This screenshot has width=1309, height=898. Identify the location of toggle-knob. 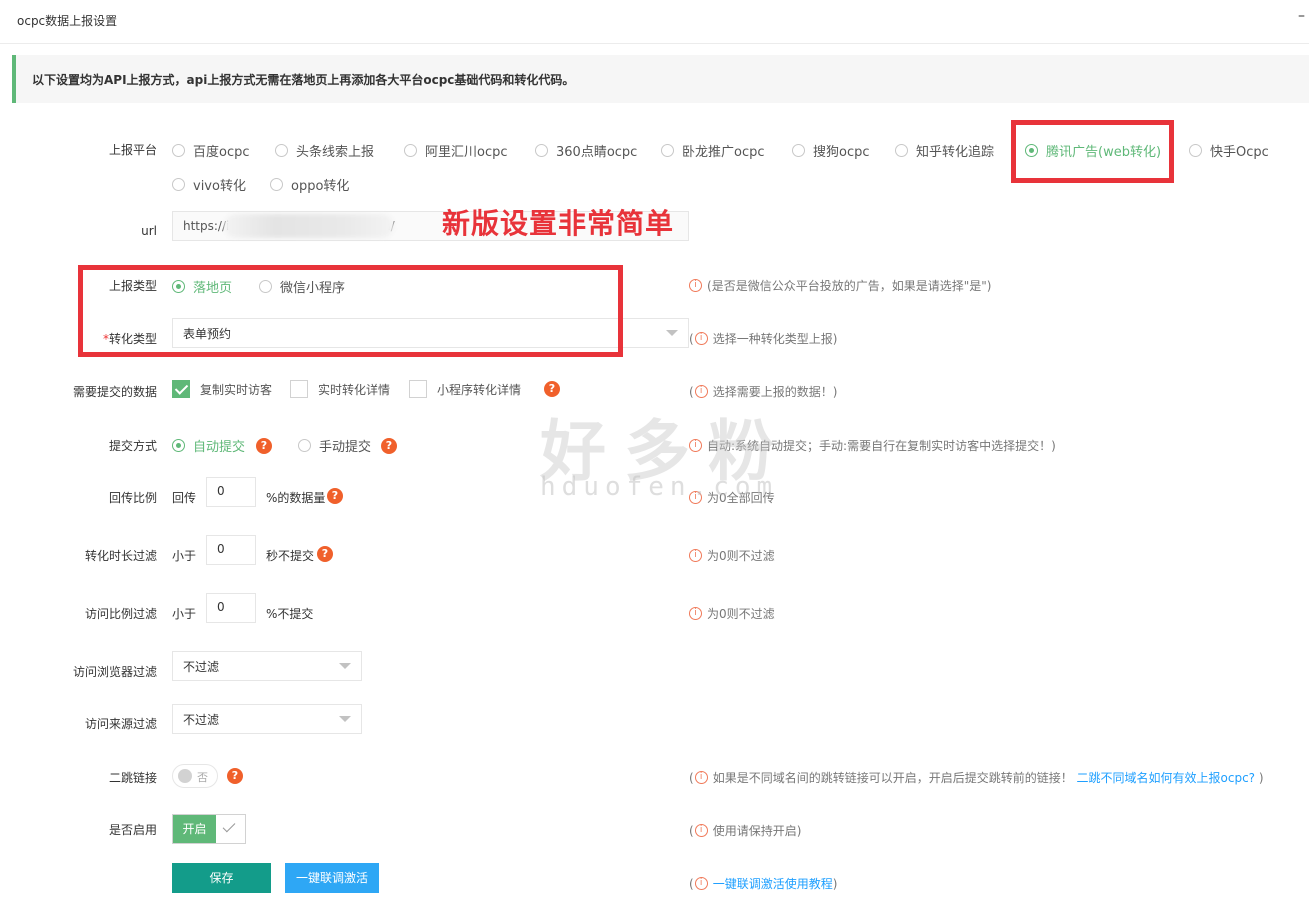
(185, 776).